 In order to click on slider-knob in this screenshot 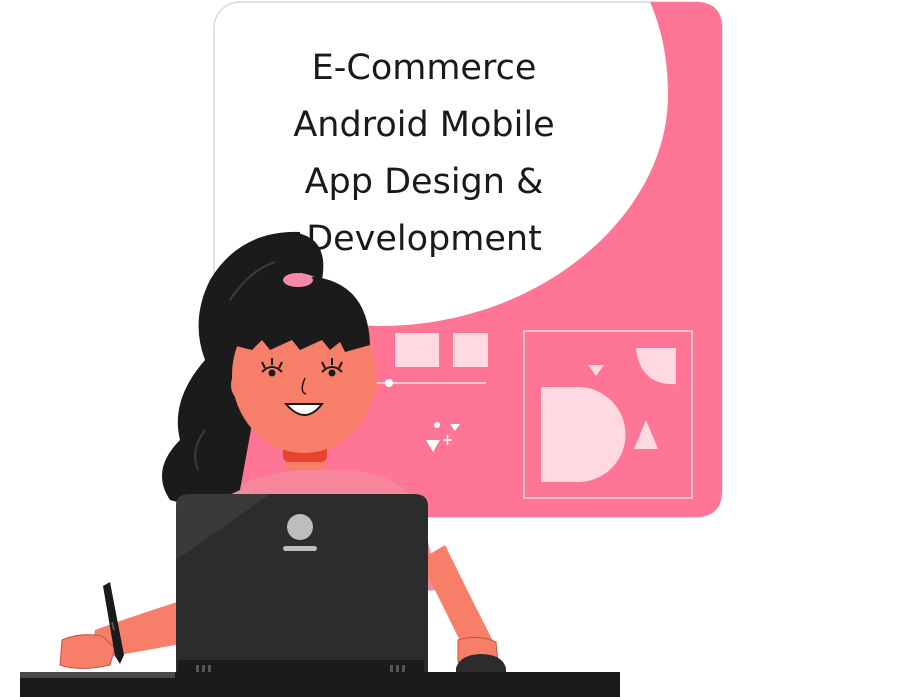, I will do `click(389, 383)`.